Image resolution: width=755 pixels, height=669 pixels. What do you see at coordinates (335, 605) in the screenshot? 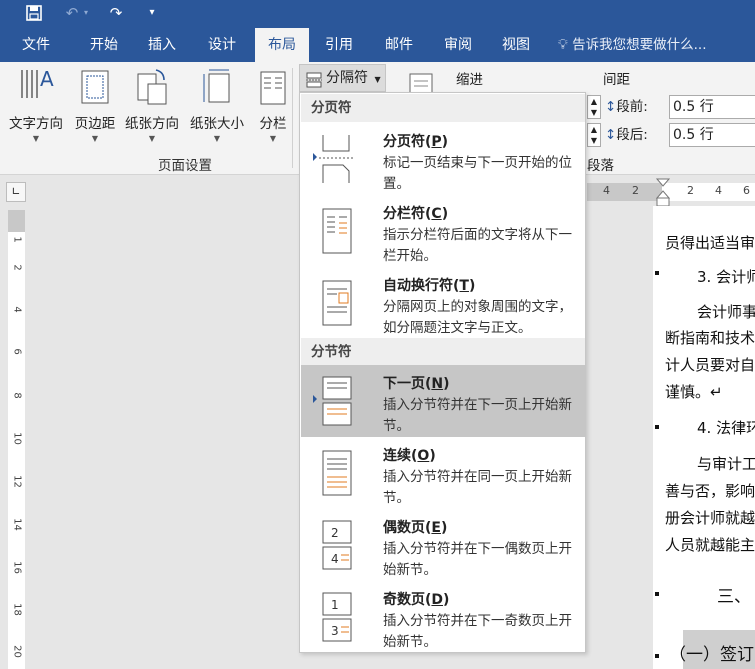
I see `svg-text: 1` at bounding box center [335, 605].